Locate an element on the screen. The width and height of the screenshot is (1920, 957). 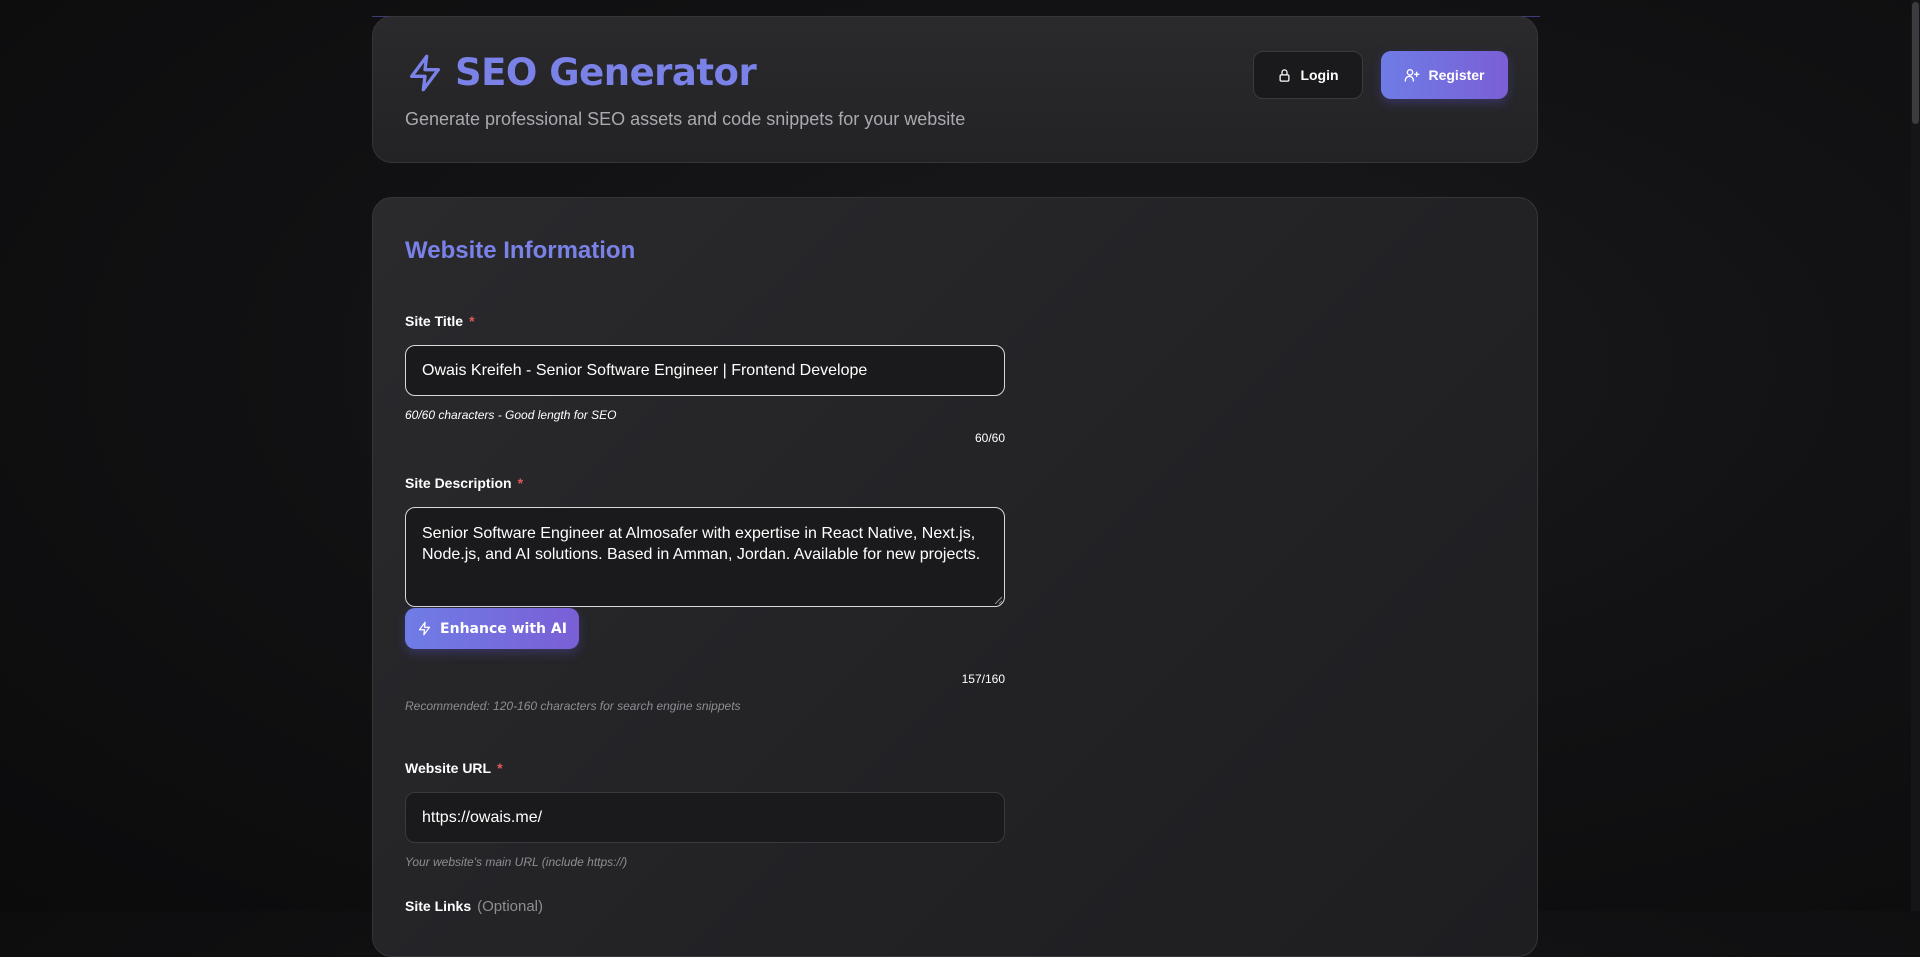
register-button: Register is located at coordinates (1444, 75).